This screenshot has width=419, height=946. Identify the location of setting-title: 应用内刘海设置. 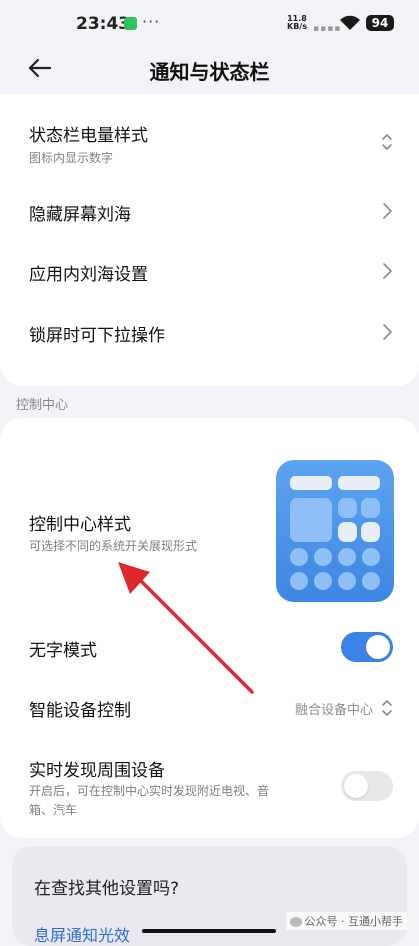
(88, 275).